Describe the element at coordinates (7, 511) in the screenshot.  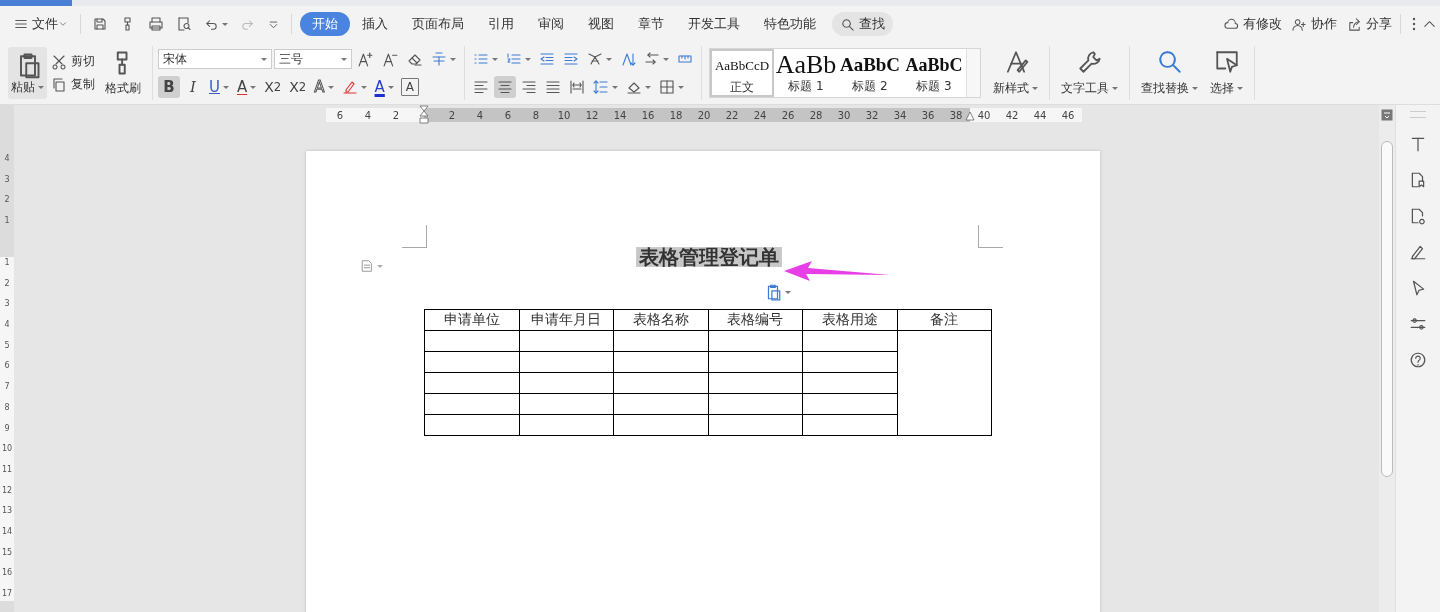
I see `ruler-number: 13` at that location.